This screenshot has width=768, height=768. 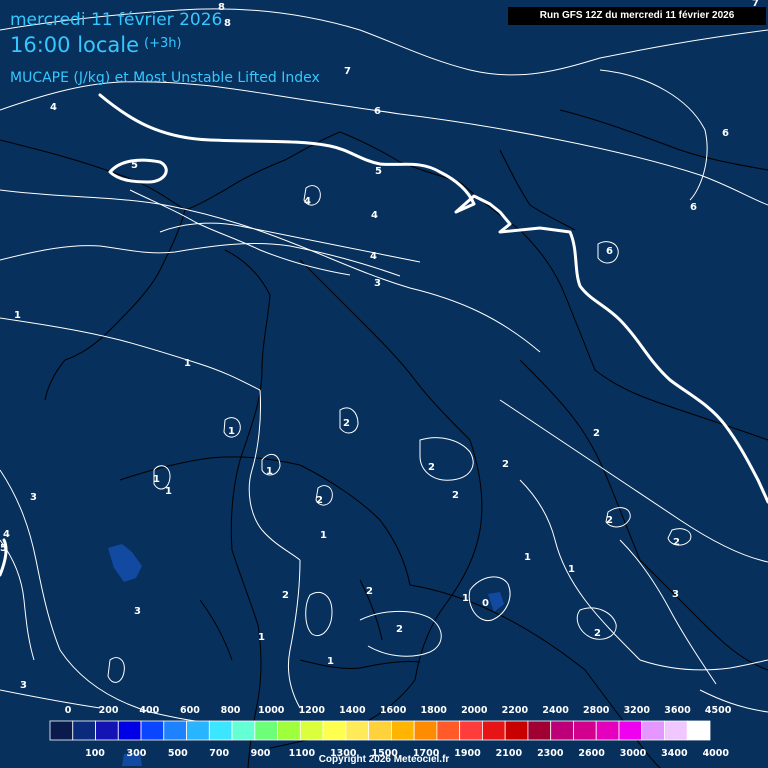 I want to click on forecast-date: mercredi 11 février 2026, so click(x=116, y=20).